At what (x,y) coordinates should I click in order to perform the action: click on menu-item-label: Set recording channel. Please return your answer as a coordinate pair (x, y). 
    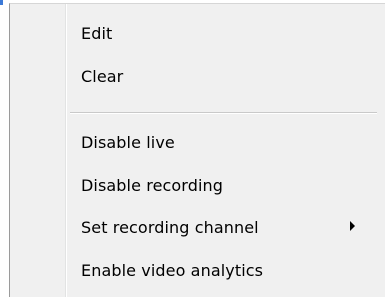
    Looking at the image, I should click on (170, 227).